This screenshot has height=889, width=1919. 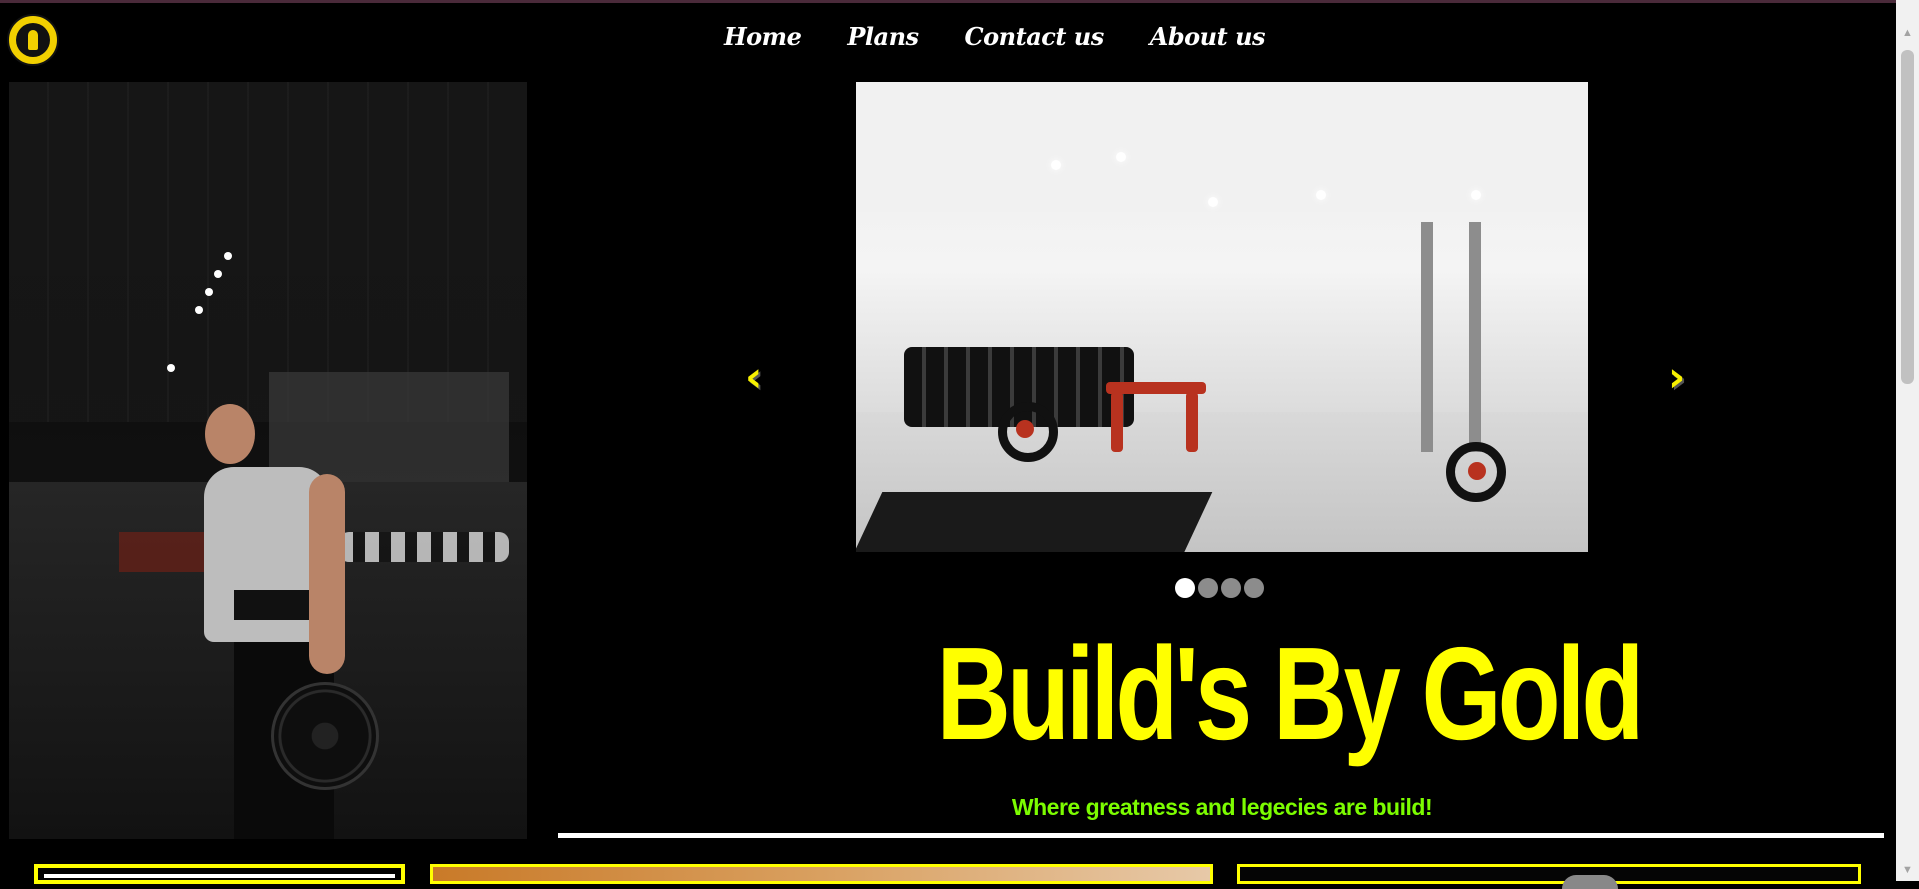 What do you see at coordinates (1907, 440) in the screenshot?
I see `page-scrollbar: ▲ ▼` at bounding box center [1907, 440].